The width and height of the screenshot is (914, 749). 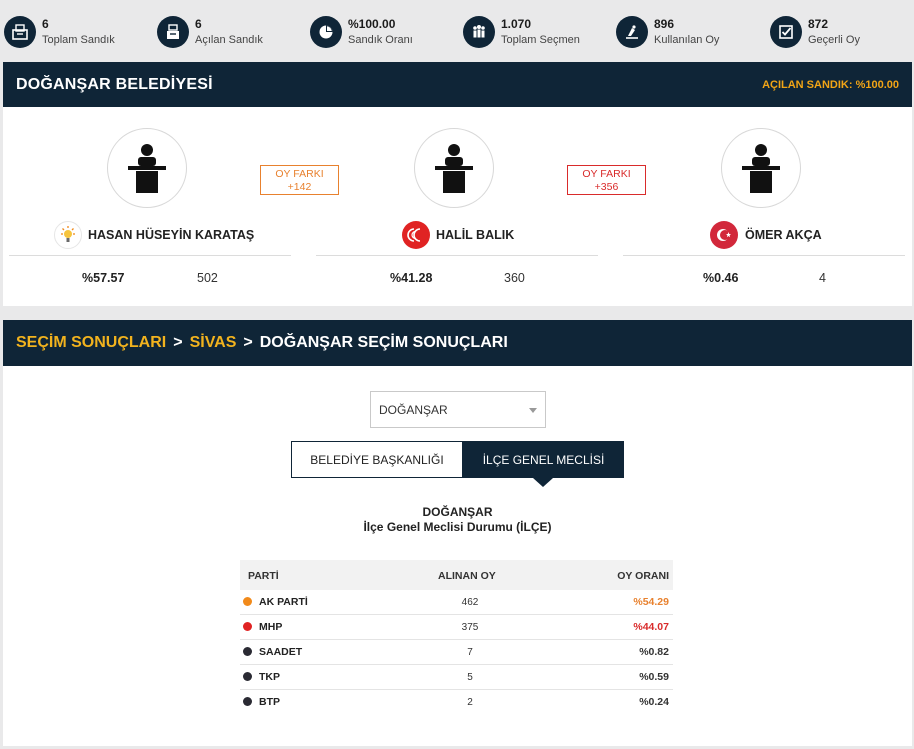 I want to click on tab-label: BELEDİYE BAŞKANLIĞI, so click(x=377, y=459).